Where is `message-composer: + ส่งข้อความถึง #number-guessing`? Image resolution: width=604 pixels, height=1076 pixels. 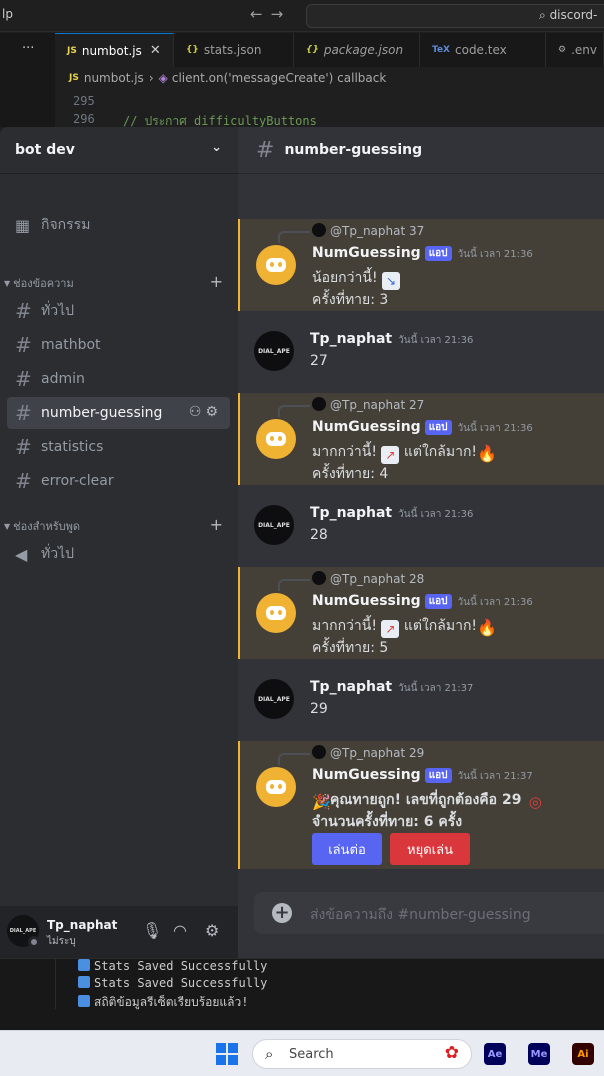 message-composer: + ส่งข้อความถึง #number-guessing is located at coordinates (429, 913).